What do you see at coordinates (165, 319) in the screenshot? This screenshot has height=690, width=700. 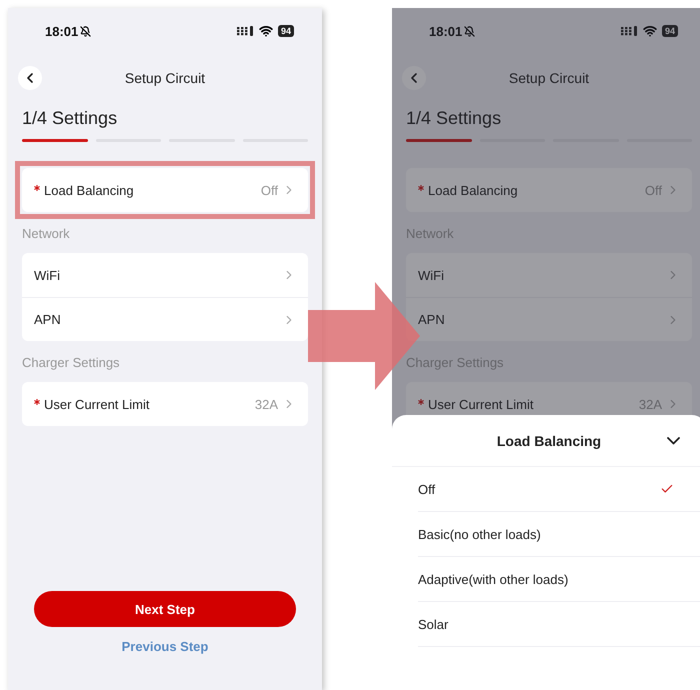 I see `settings-row: APN` at bounding box center [165, 319].